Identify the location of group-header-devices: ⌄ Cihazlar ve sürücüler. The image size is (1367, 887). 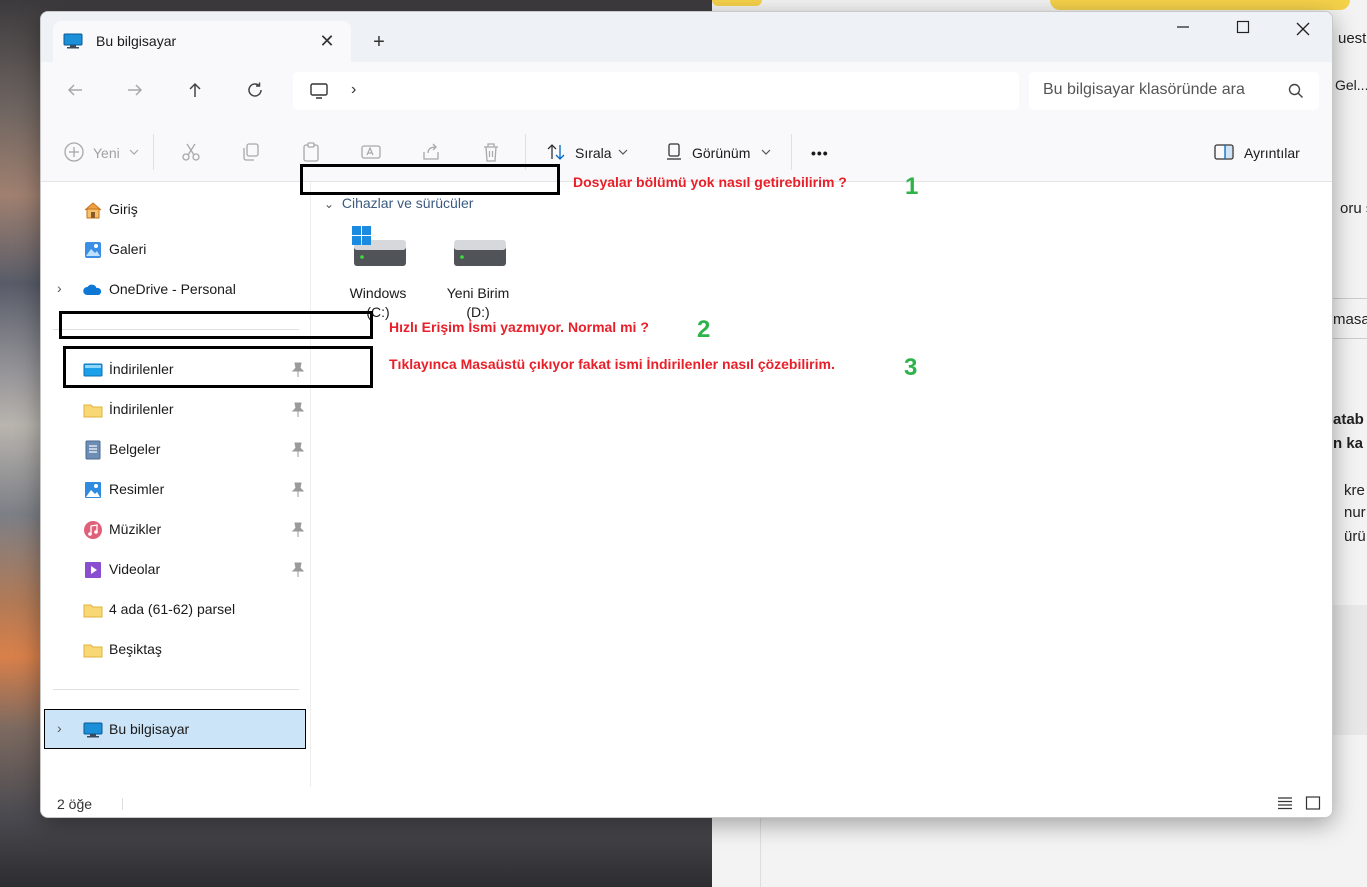
(398, 203).